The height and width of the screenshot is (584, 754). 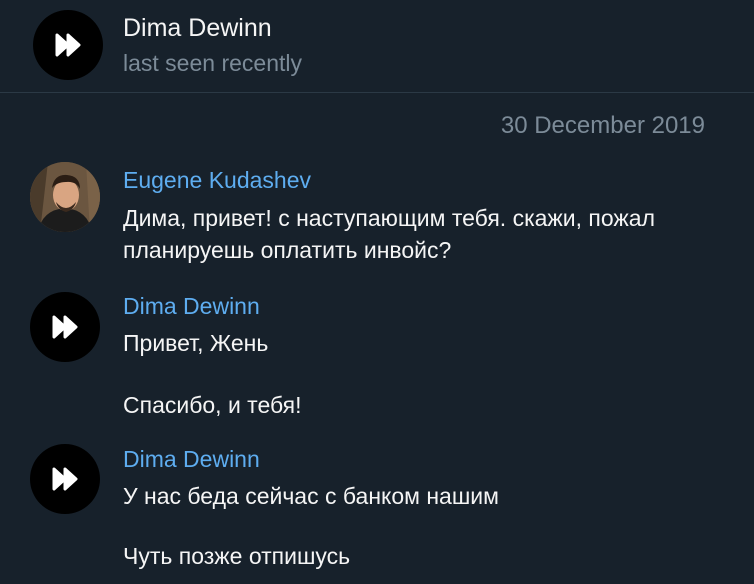 I want to click on person-photo-icon, so click(x=65, y=197).